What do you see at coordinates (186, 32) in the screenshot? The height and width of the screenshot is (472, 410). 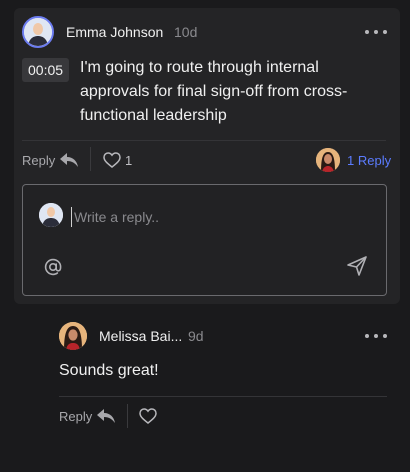 I see `comment-time: 10d` at bounding box center [186, 32].